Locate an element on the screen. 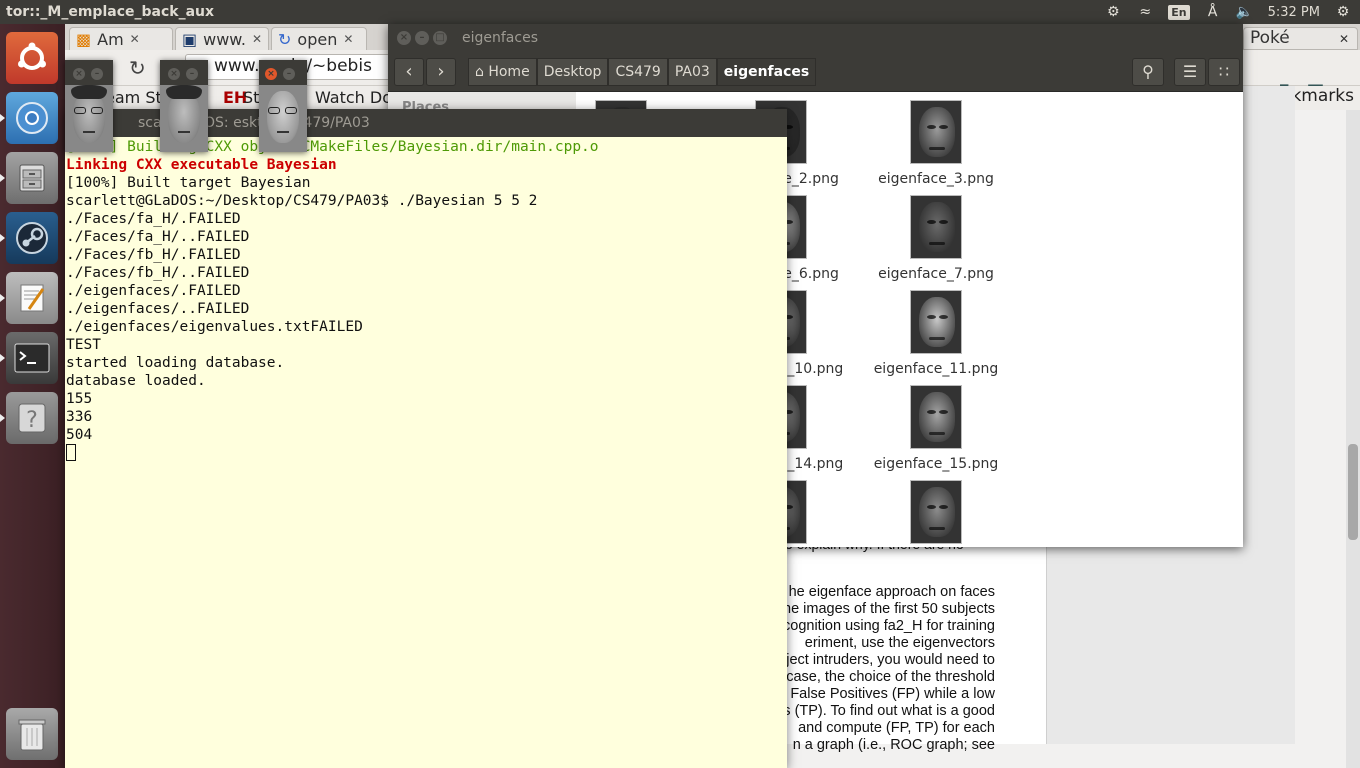  gear-icon: ⚙ is located at coordinates (1343, 12).